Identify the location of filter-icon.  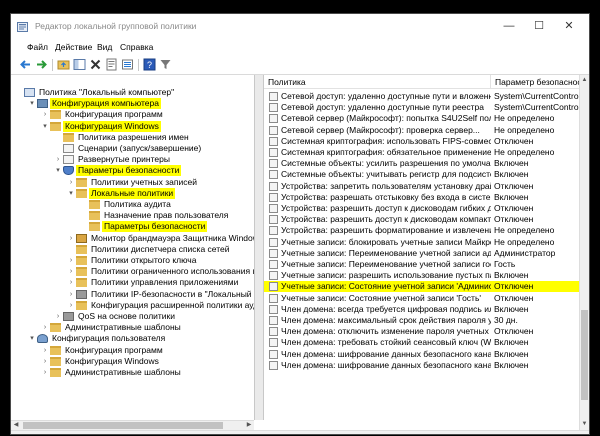
(165, 64).